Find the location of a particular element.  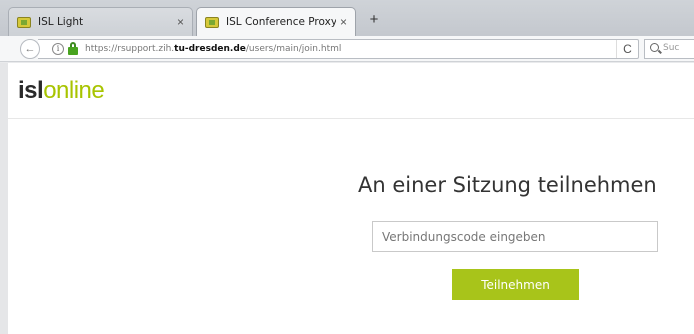

back-button: ← is located at coordinates (30, 49).